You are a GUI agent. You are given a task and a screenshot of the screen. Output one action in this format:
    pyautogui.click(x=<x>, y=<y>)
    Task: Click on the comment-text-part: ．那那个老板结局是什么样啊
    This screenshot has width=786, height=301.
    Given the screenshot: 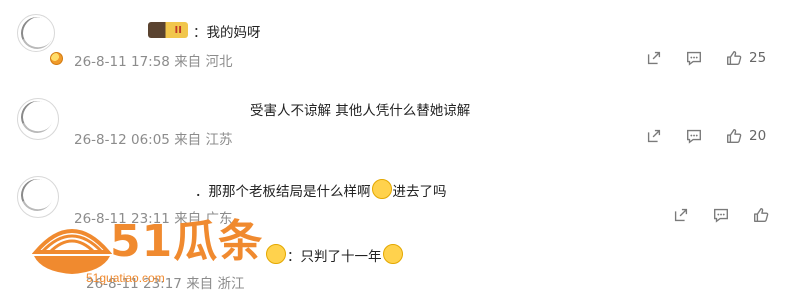 What is the action you would take?
    pyautogui.click(x=283, y=192)
    